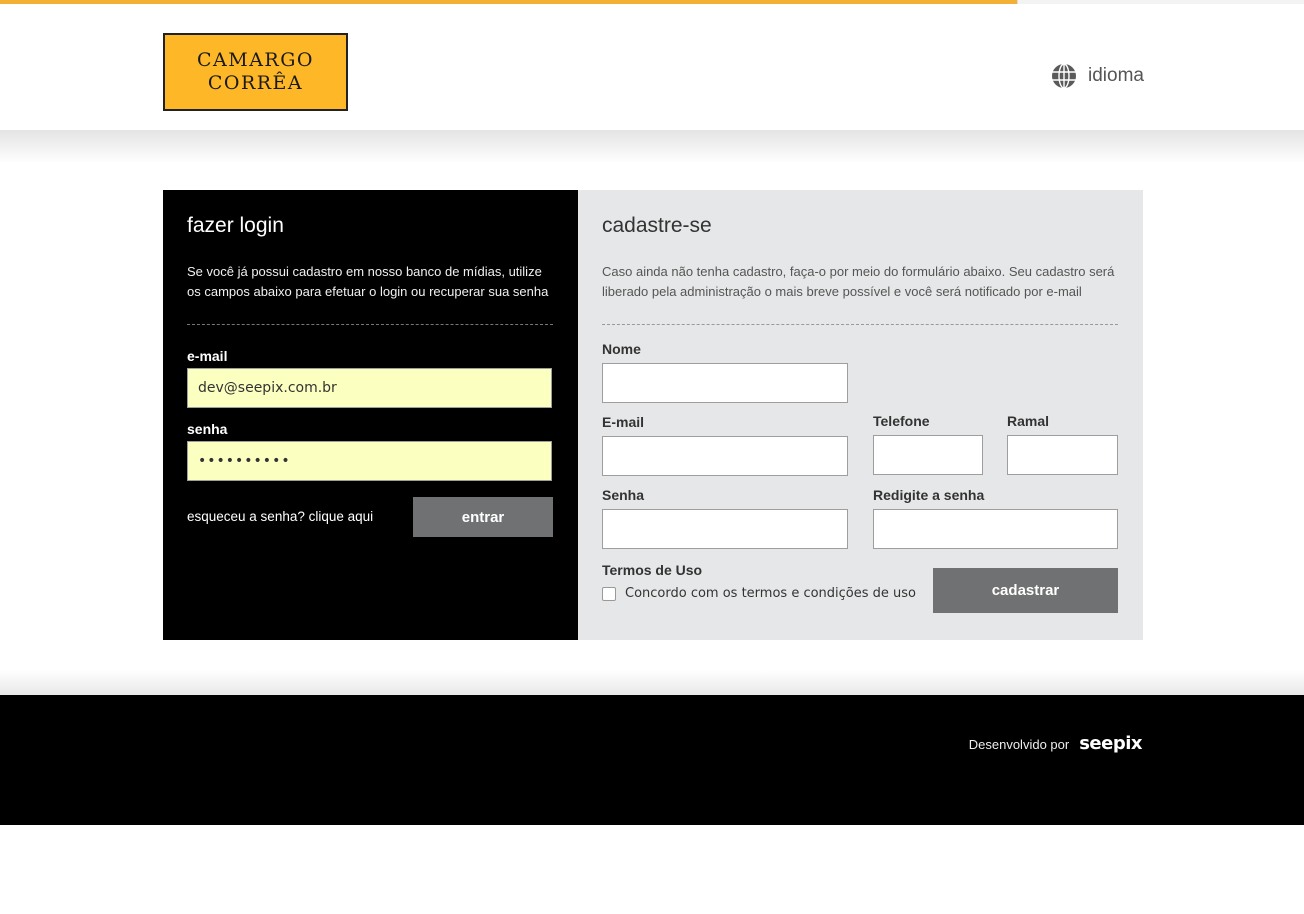 This screenshot has width=1304, height=914. What do you see at coordinates (725, 456) in the screenshot?
I see `register-email-input` at bounding box center [725, 456].